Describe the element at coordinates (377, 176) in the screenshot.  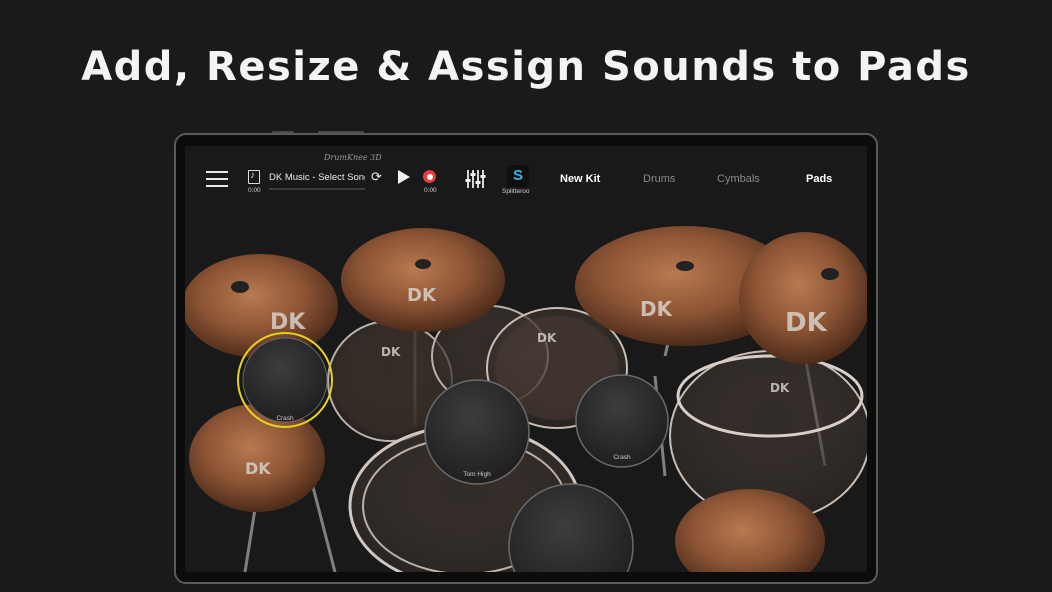
I see `reload-icon: ⟳` at that location.